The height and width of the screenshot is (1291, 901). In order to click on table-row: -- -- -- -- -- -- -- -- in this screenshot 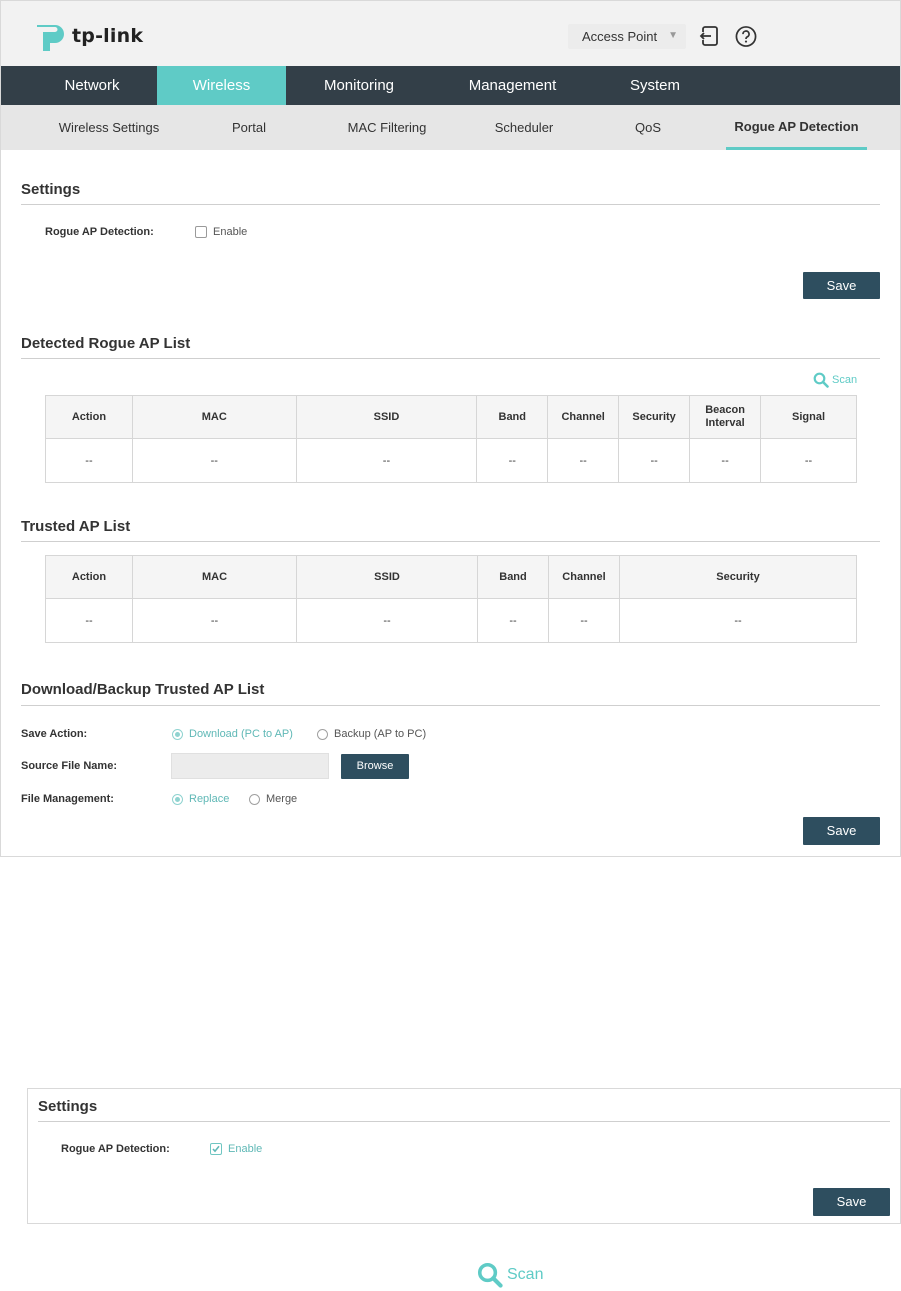, I will do `click(451, 460)`.